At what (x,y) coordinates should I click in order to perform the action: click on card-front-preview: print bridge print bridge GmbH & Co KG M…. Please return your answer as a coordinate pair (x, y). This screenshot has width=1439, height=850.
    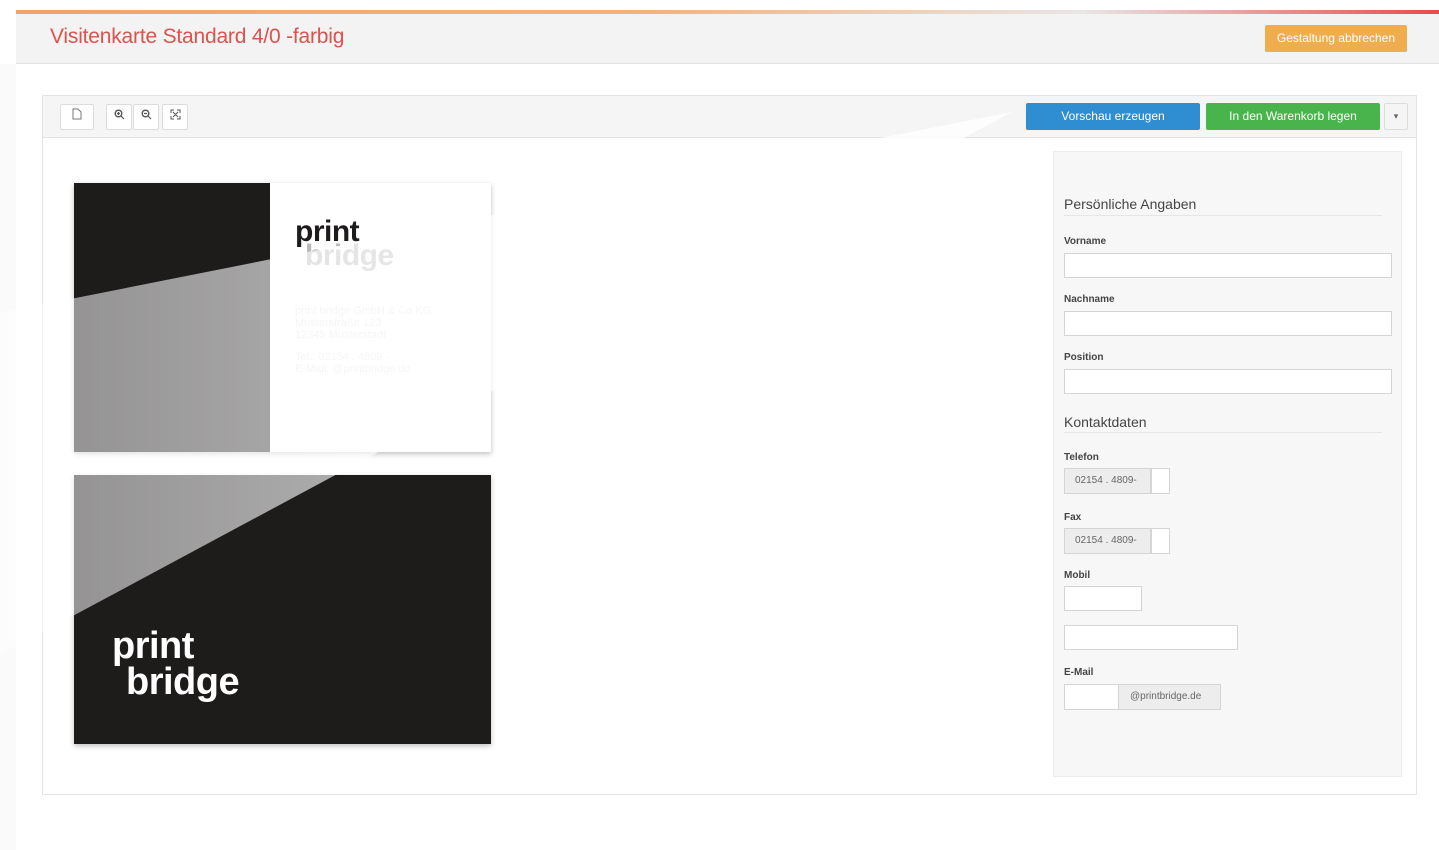
    Looking at the image, I should click on (282, 317).